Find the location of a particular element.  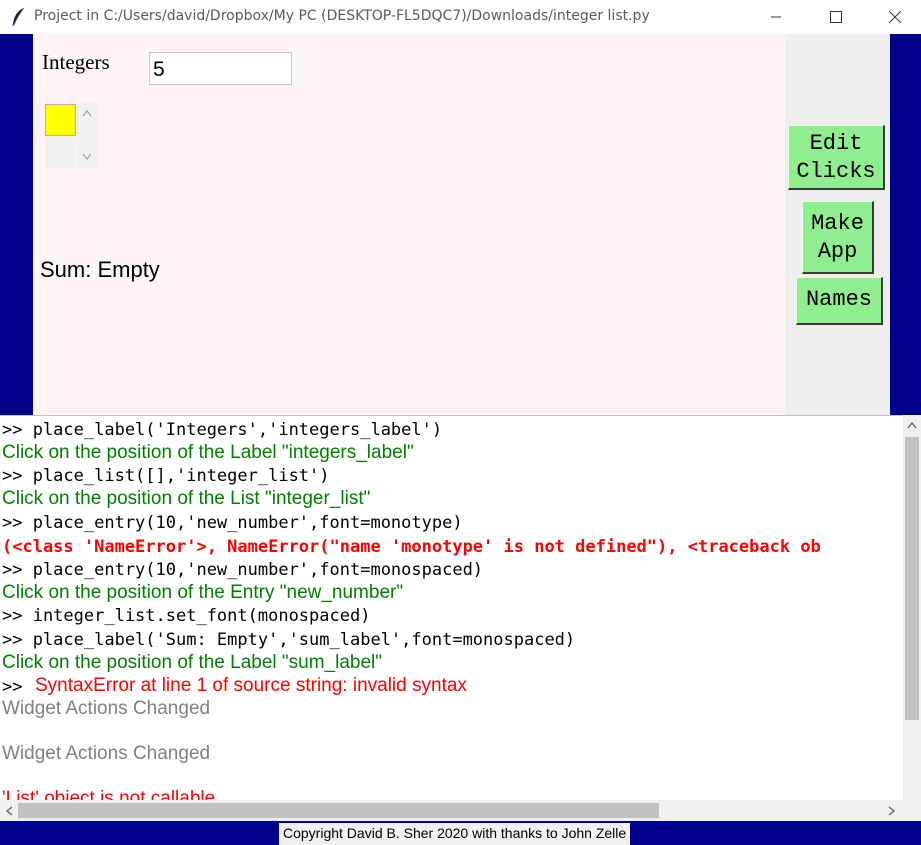

chevron-down-icon is located at coordinates (87, 157).